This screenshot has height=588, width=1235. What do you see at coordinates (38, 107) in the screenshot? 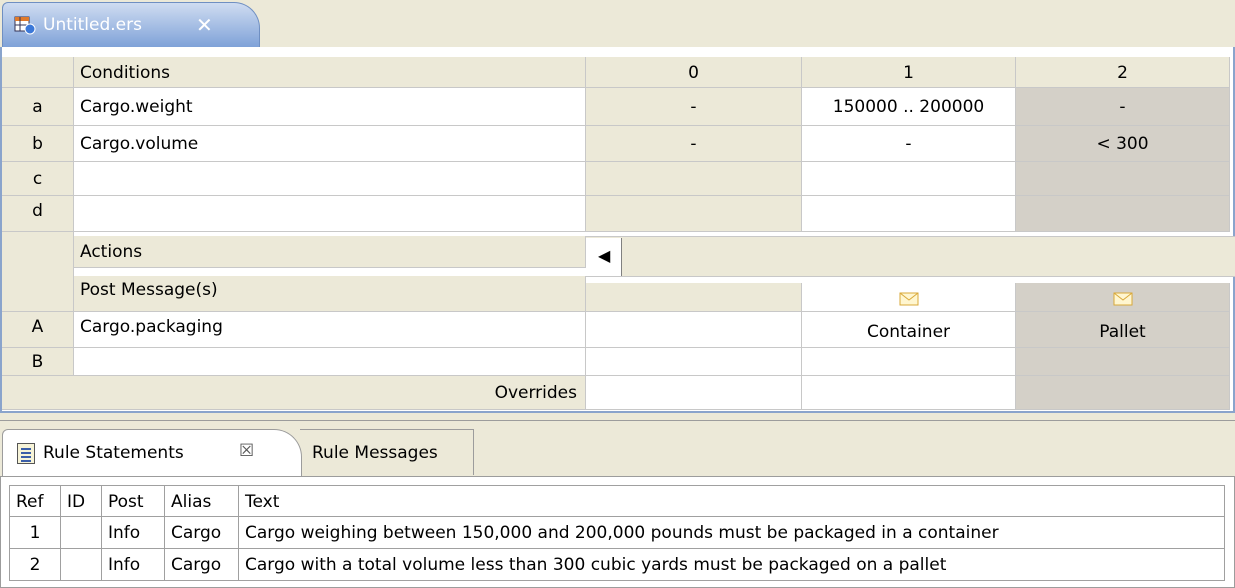
I see `condition-letter: a` at bounding box center [38, 107].